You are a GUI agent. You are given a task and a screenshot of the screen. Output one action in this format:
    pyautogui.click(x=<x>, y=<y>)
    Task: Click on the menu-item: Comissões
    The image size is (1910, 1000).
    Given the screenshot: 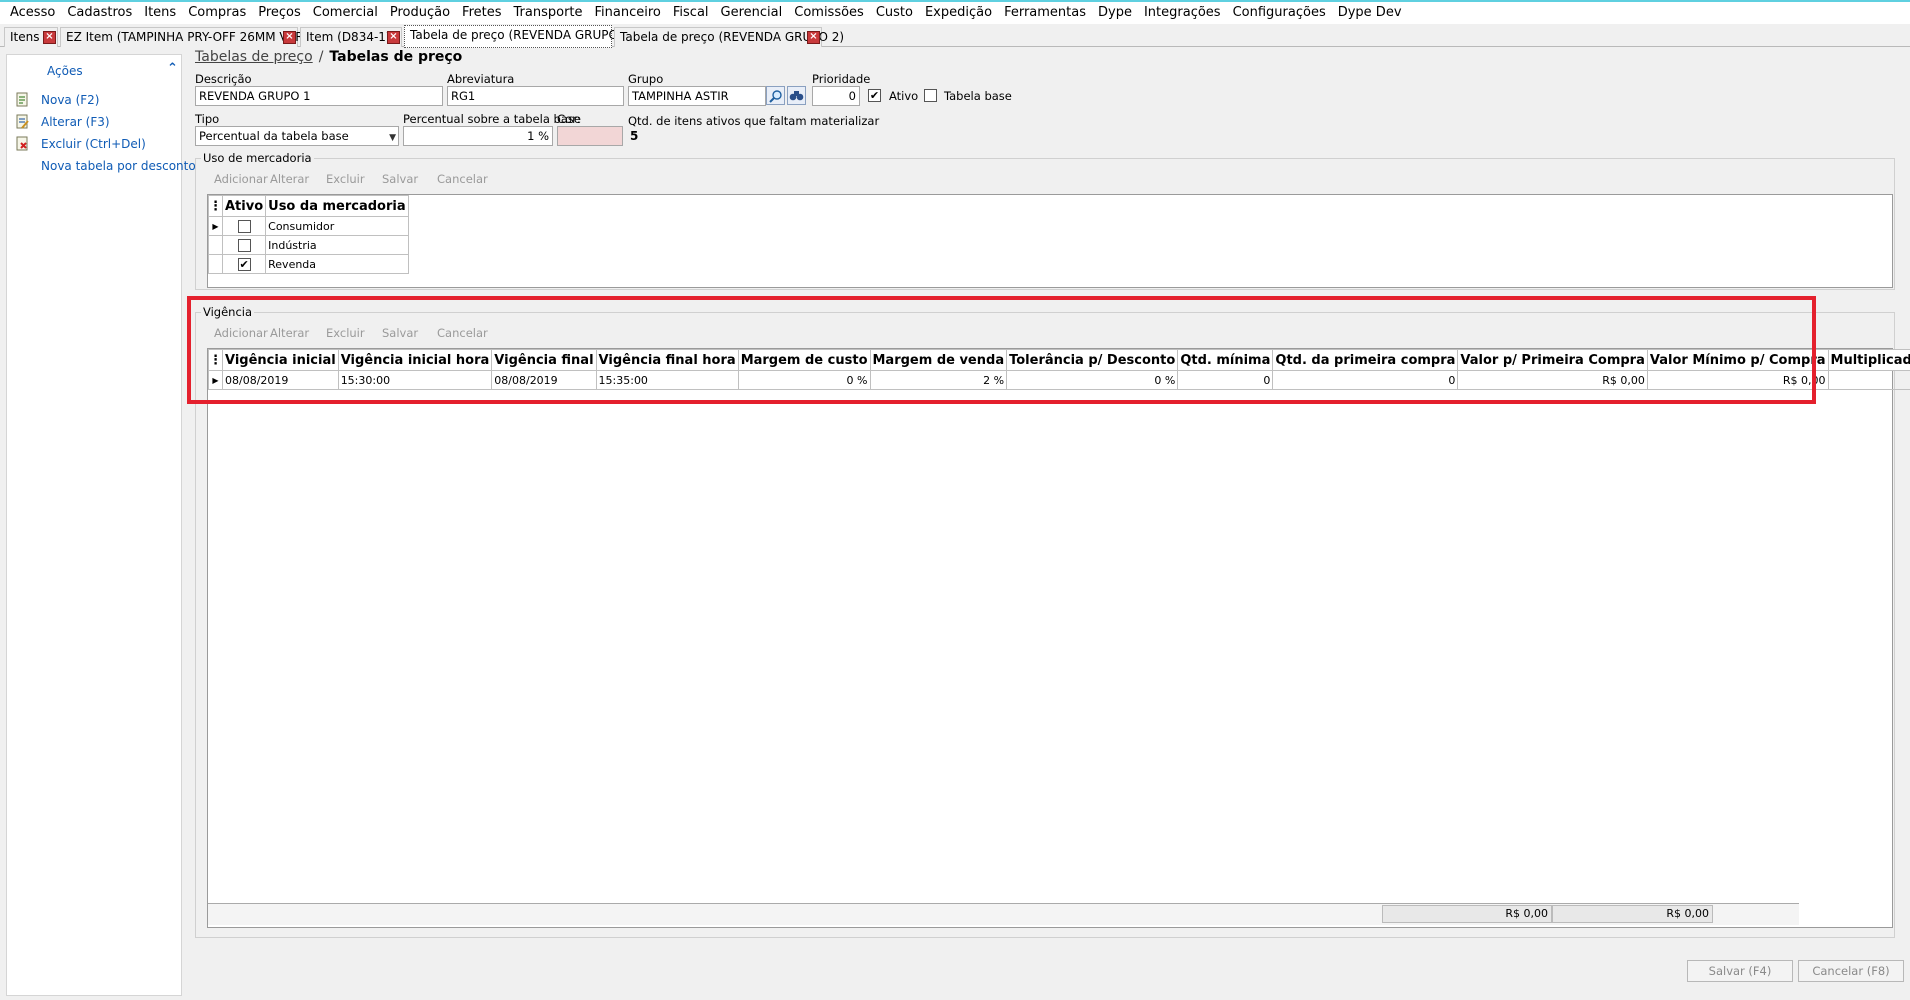 What is the action you would take?
    pyautogui.click(x=829, y=13)
    